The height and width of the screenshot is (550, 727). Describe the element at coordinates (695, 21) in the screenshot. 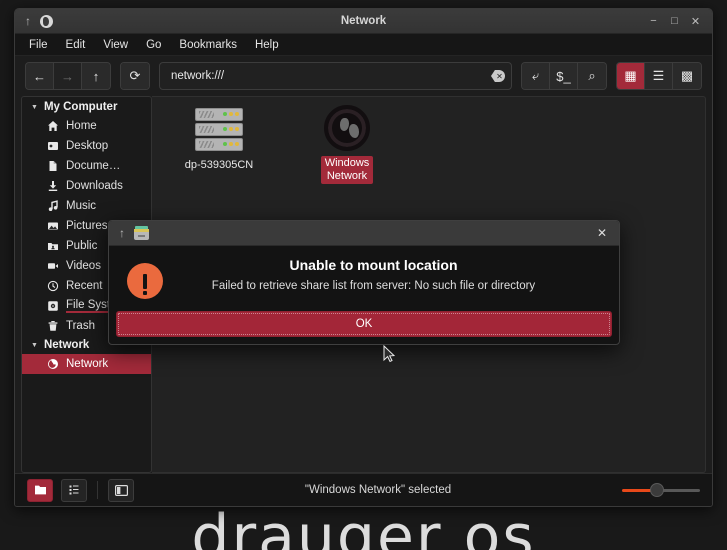

I see `close-button: ✕` at that location.